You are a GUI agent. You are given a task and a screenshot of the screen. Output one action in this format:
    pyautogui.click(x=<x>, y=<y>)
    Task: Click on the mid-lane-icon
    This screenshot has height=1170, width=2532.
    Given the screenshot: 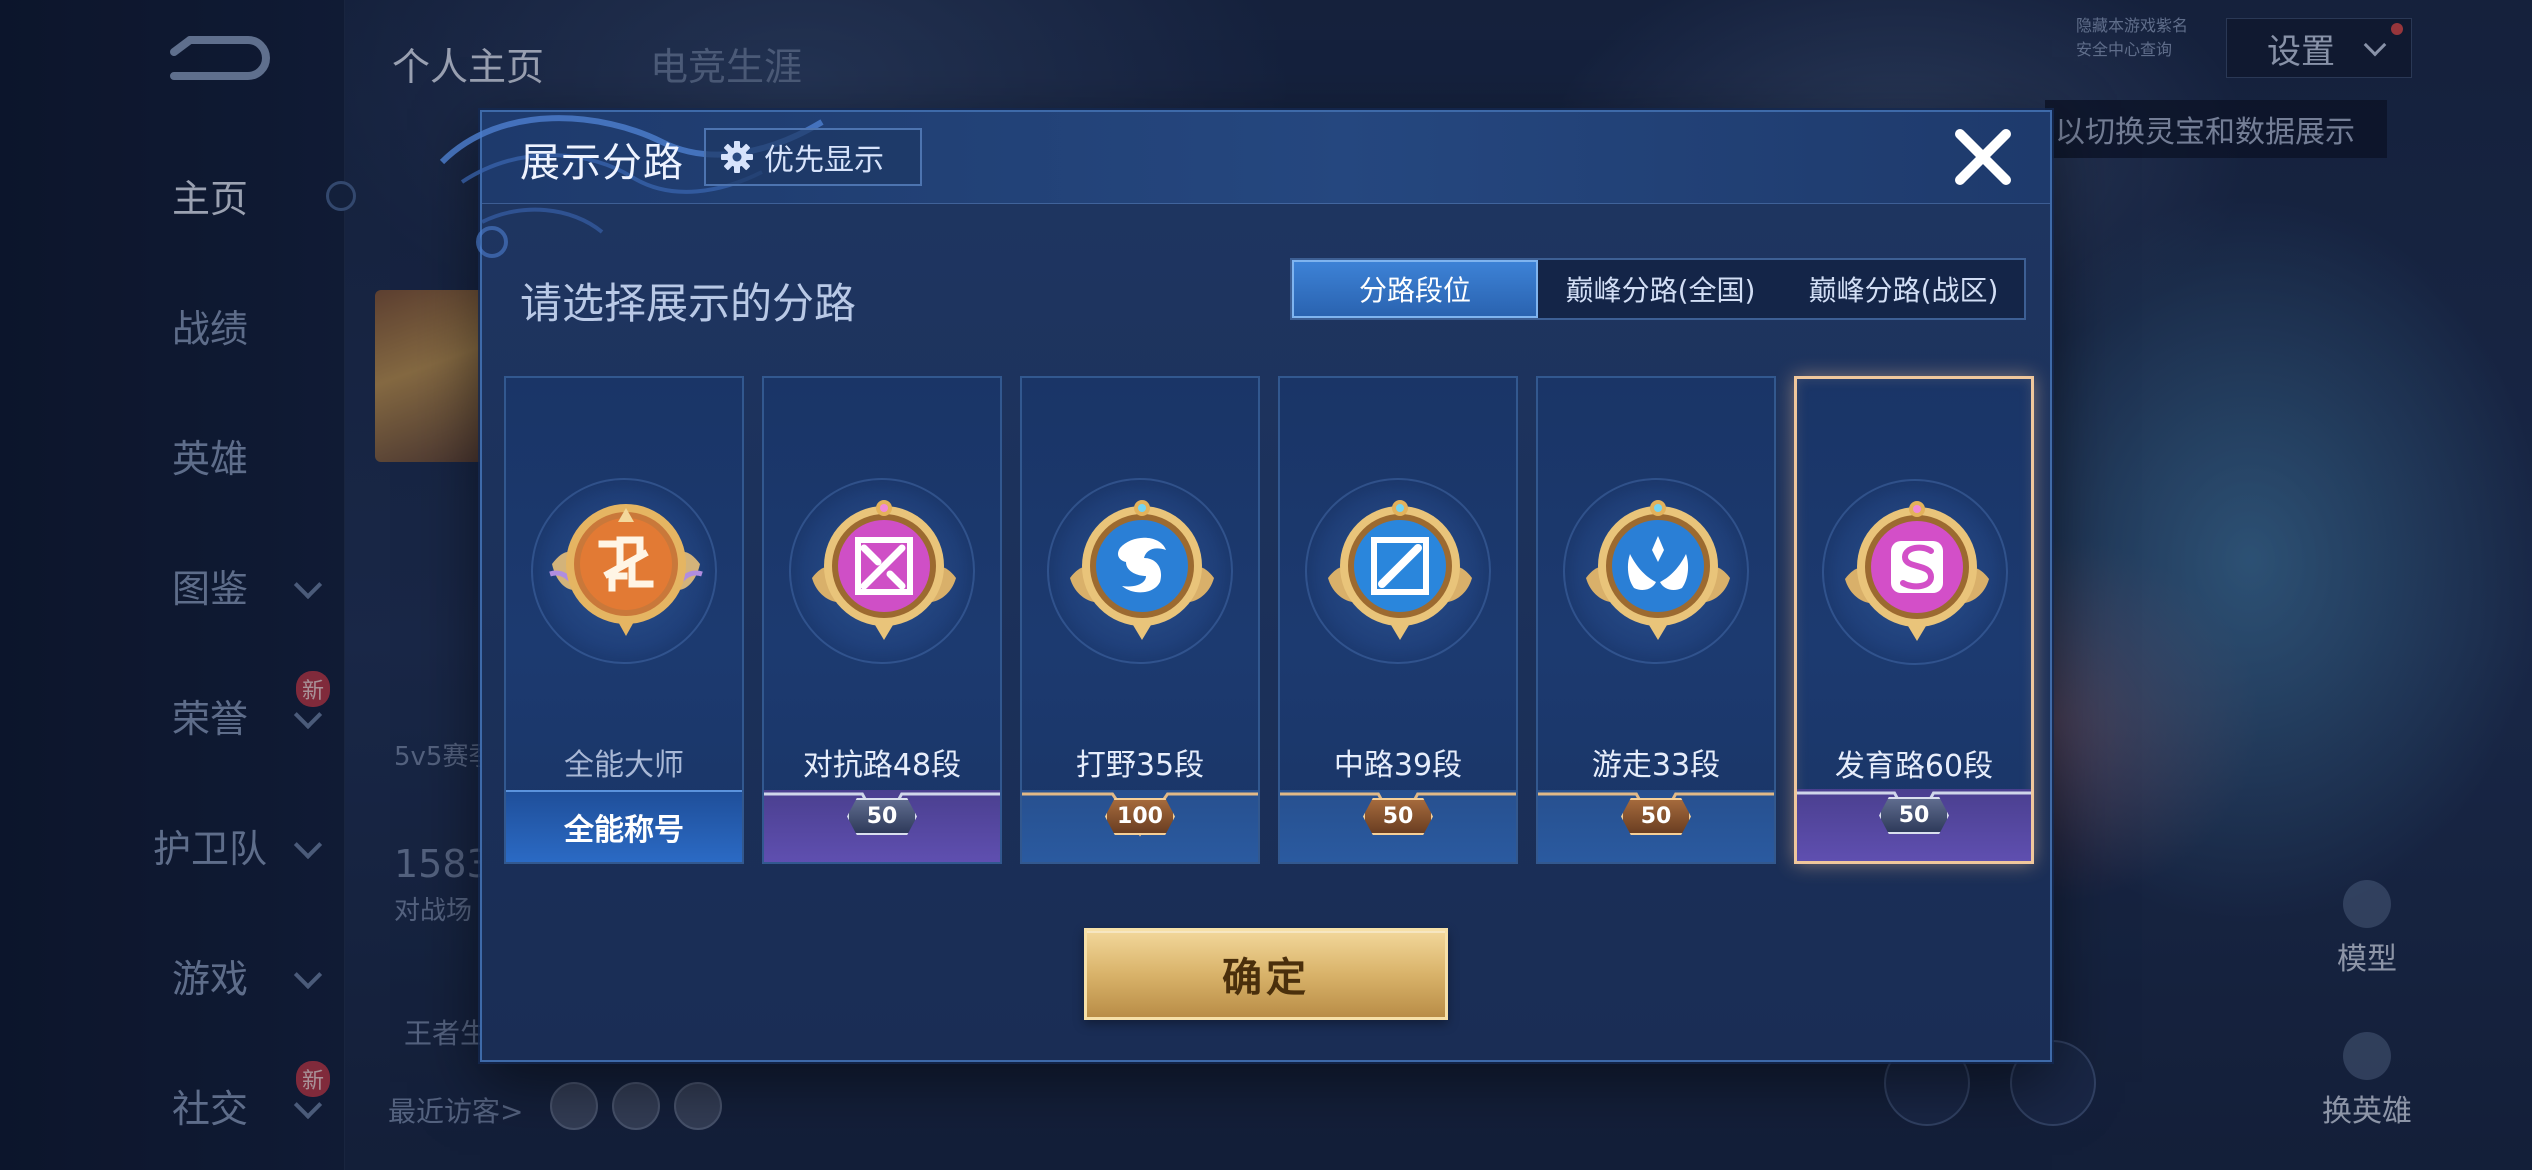 What is the action you would take?
    pyautogui.click(x=1400, y=570)
    